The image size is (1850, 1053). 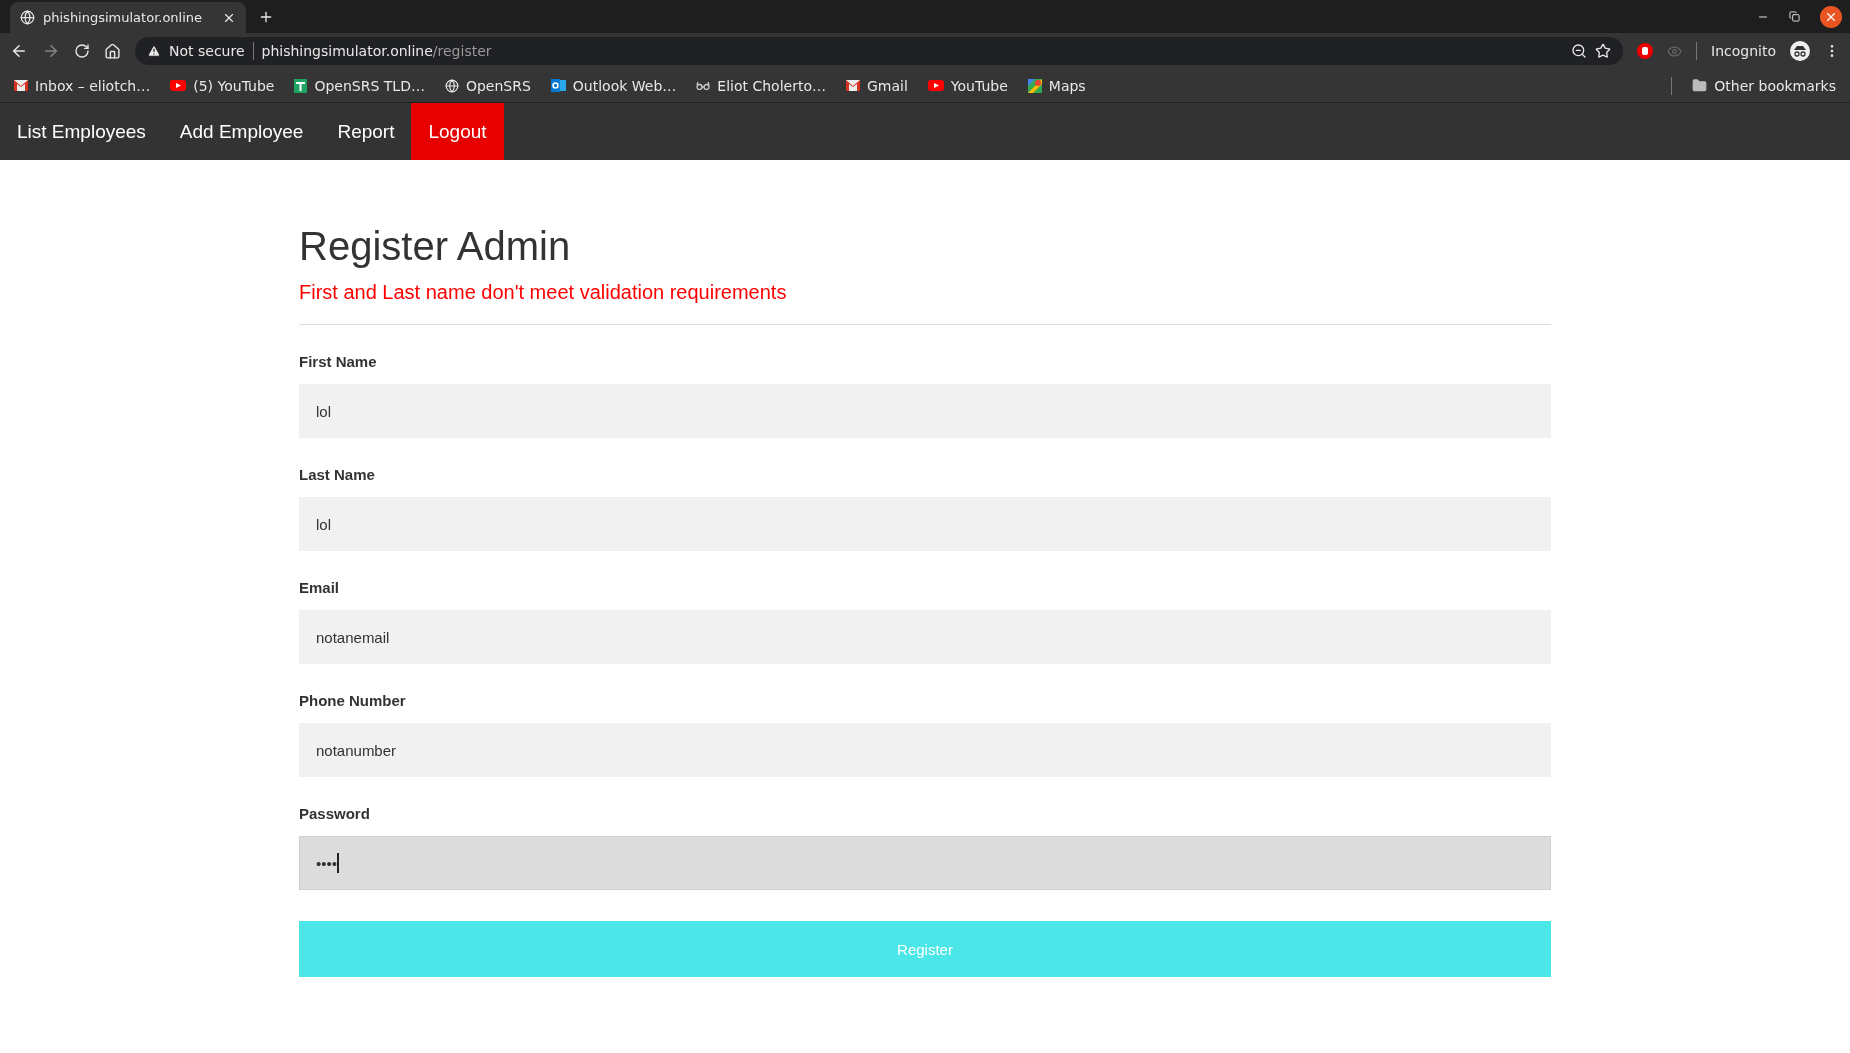 What do you see at coordinates (353, 700) in the screenshot?
I see `field-label: Phone Number` at bounding box center [353, 700].